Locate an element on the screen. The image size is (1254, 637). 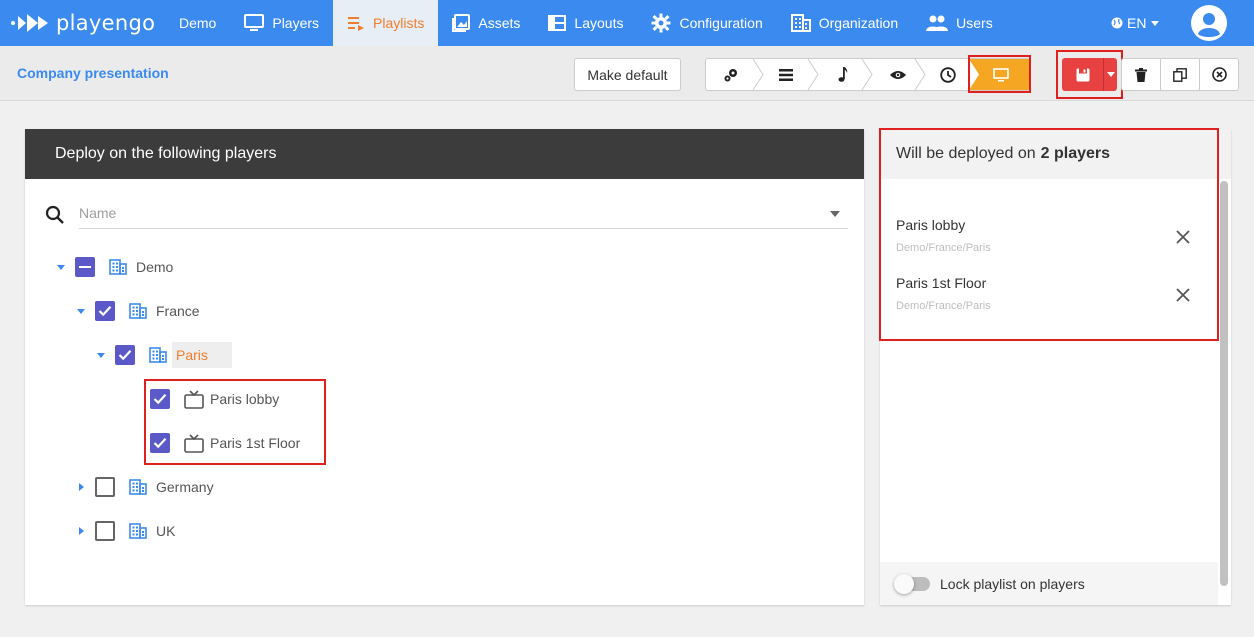
tree-label: Paris lobby is located at coordinates (245, 399).